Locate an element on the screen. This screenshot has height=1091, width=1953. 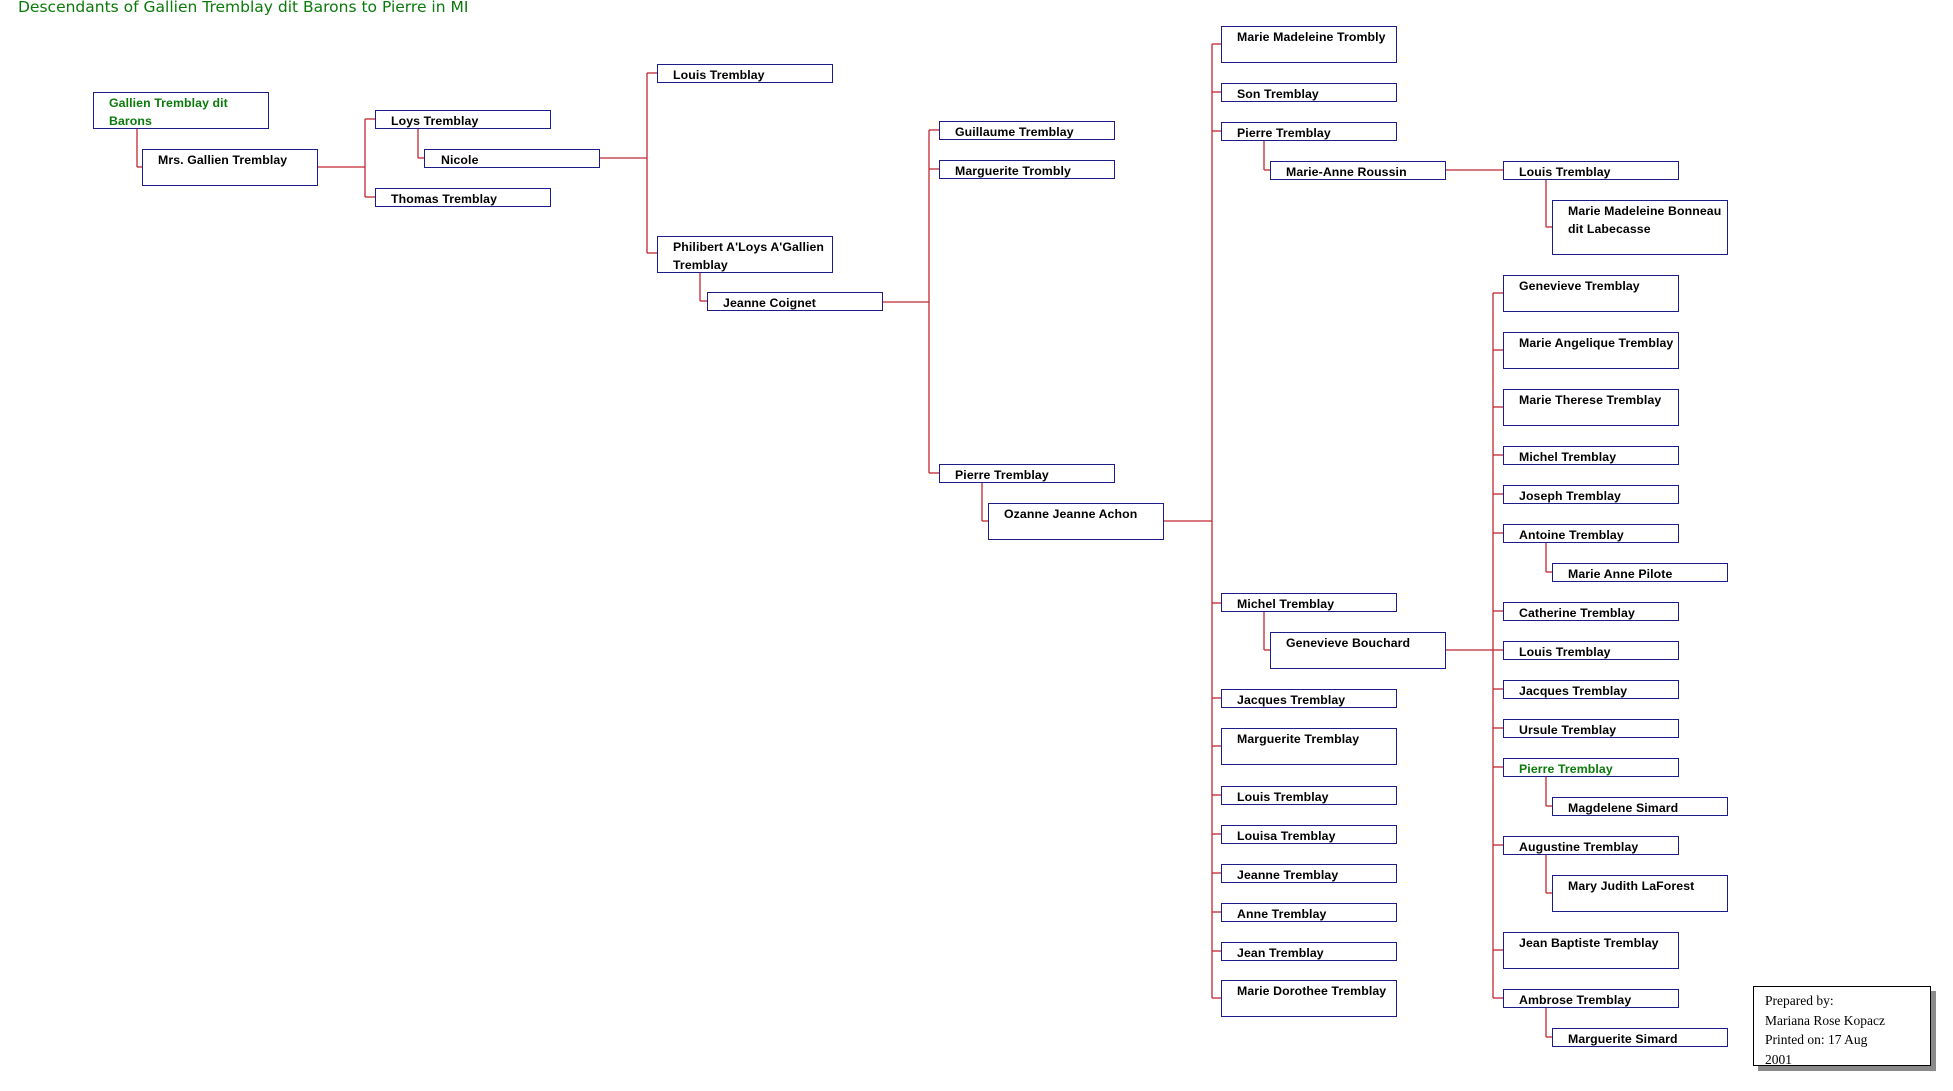
spouse-box-magdelene-simard: Magdelene Simard is located at coordinates (1640, 806).